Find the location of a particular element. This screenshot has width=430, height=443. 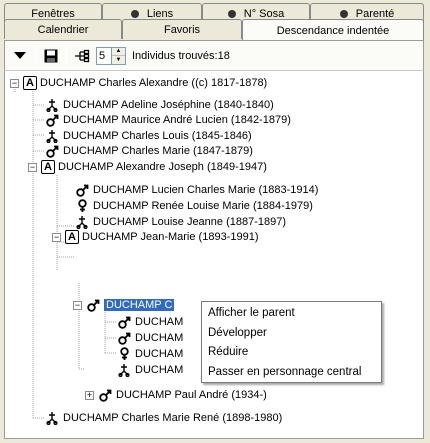

tab-calendrier: Calendrier is located at coordinates (63, 29).